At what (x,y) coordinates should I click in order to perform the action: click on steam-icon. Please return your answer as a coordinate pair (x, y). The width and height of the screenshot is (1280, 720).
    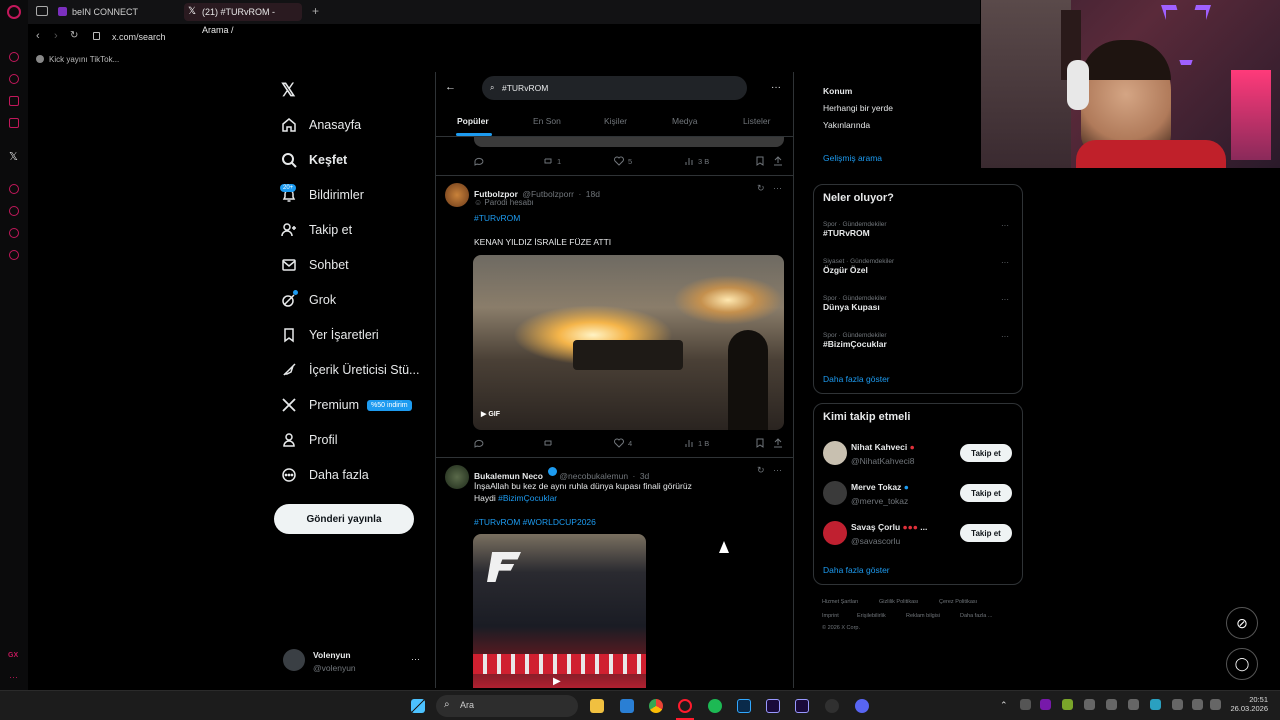
    Looking at the image, I should click on (1133, 704).